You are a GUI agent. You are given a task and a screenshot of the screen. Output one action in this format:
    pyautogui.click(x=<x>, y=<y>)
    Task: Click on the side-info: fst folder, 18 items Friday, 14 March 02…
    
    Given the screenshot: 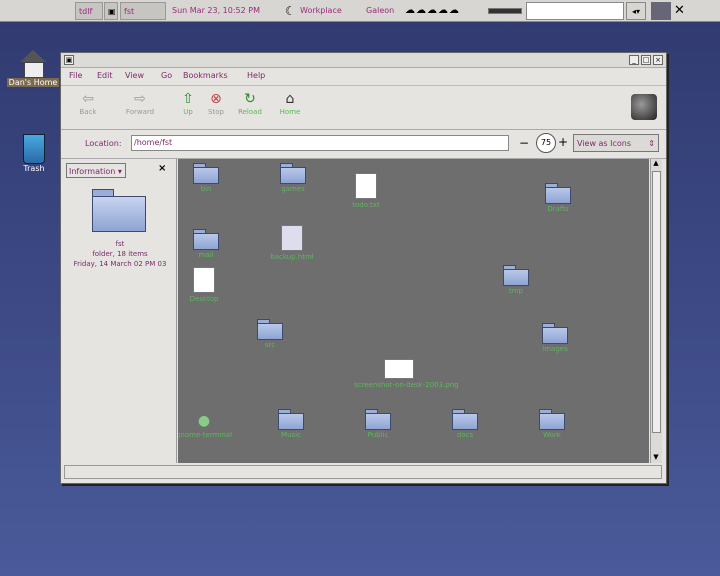 What is the action you would take?
    pyautogui.click(x=120, y=254)
    